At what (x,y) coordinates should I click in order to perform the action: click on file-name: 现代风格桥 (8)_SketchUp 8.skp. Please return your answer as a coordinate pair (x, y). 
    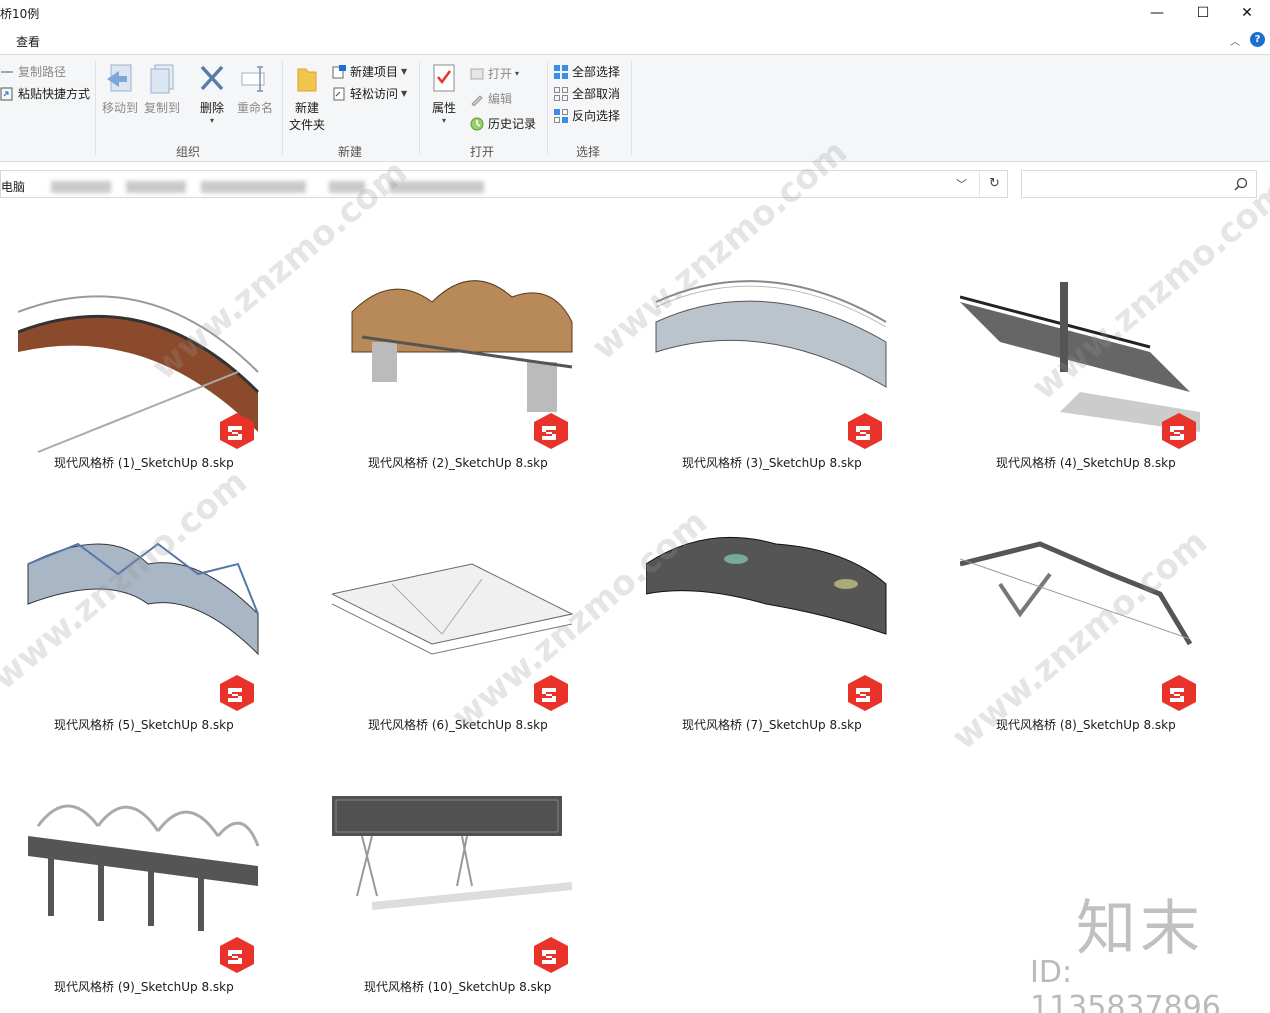
    Looking at the image, I should click on (1086, 725).